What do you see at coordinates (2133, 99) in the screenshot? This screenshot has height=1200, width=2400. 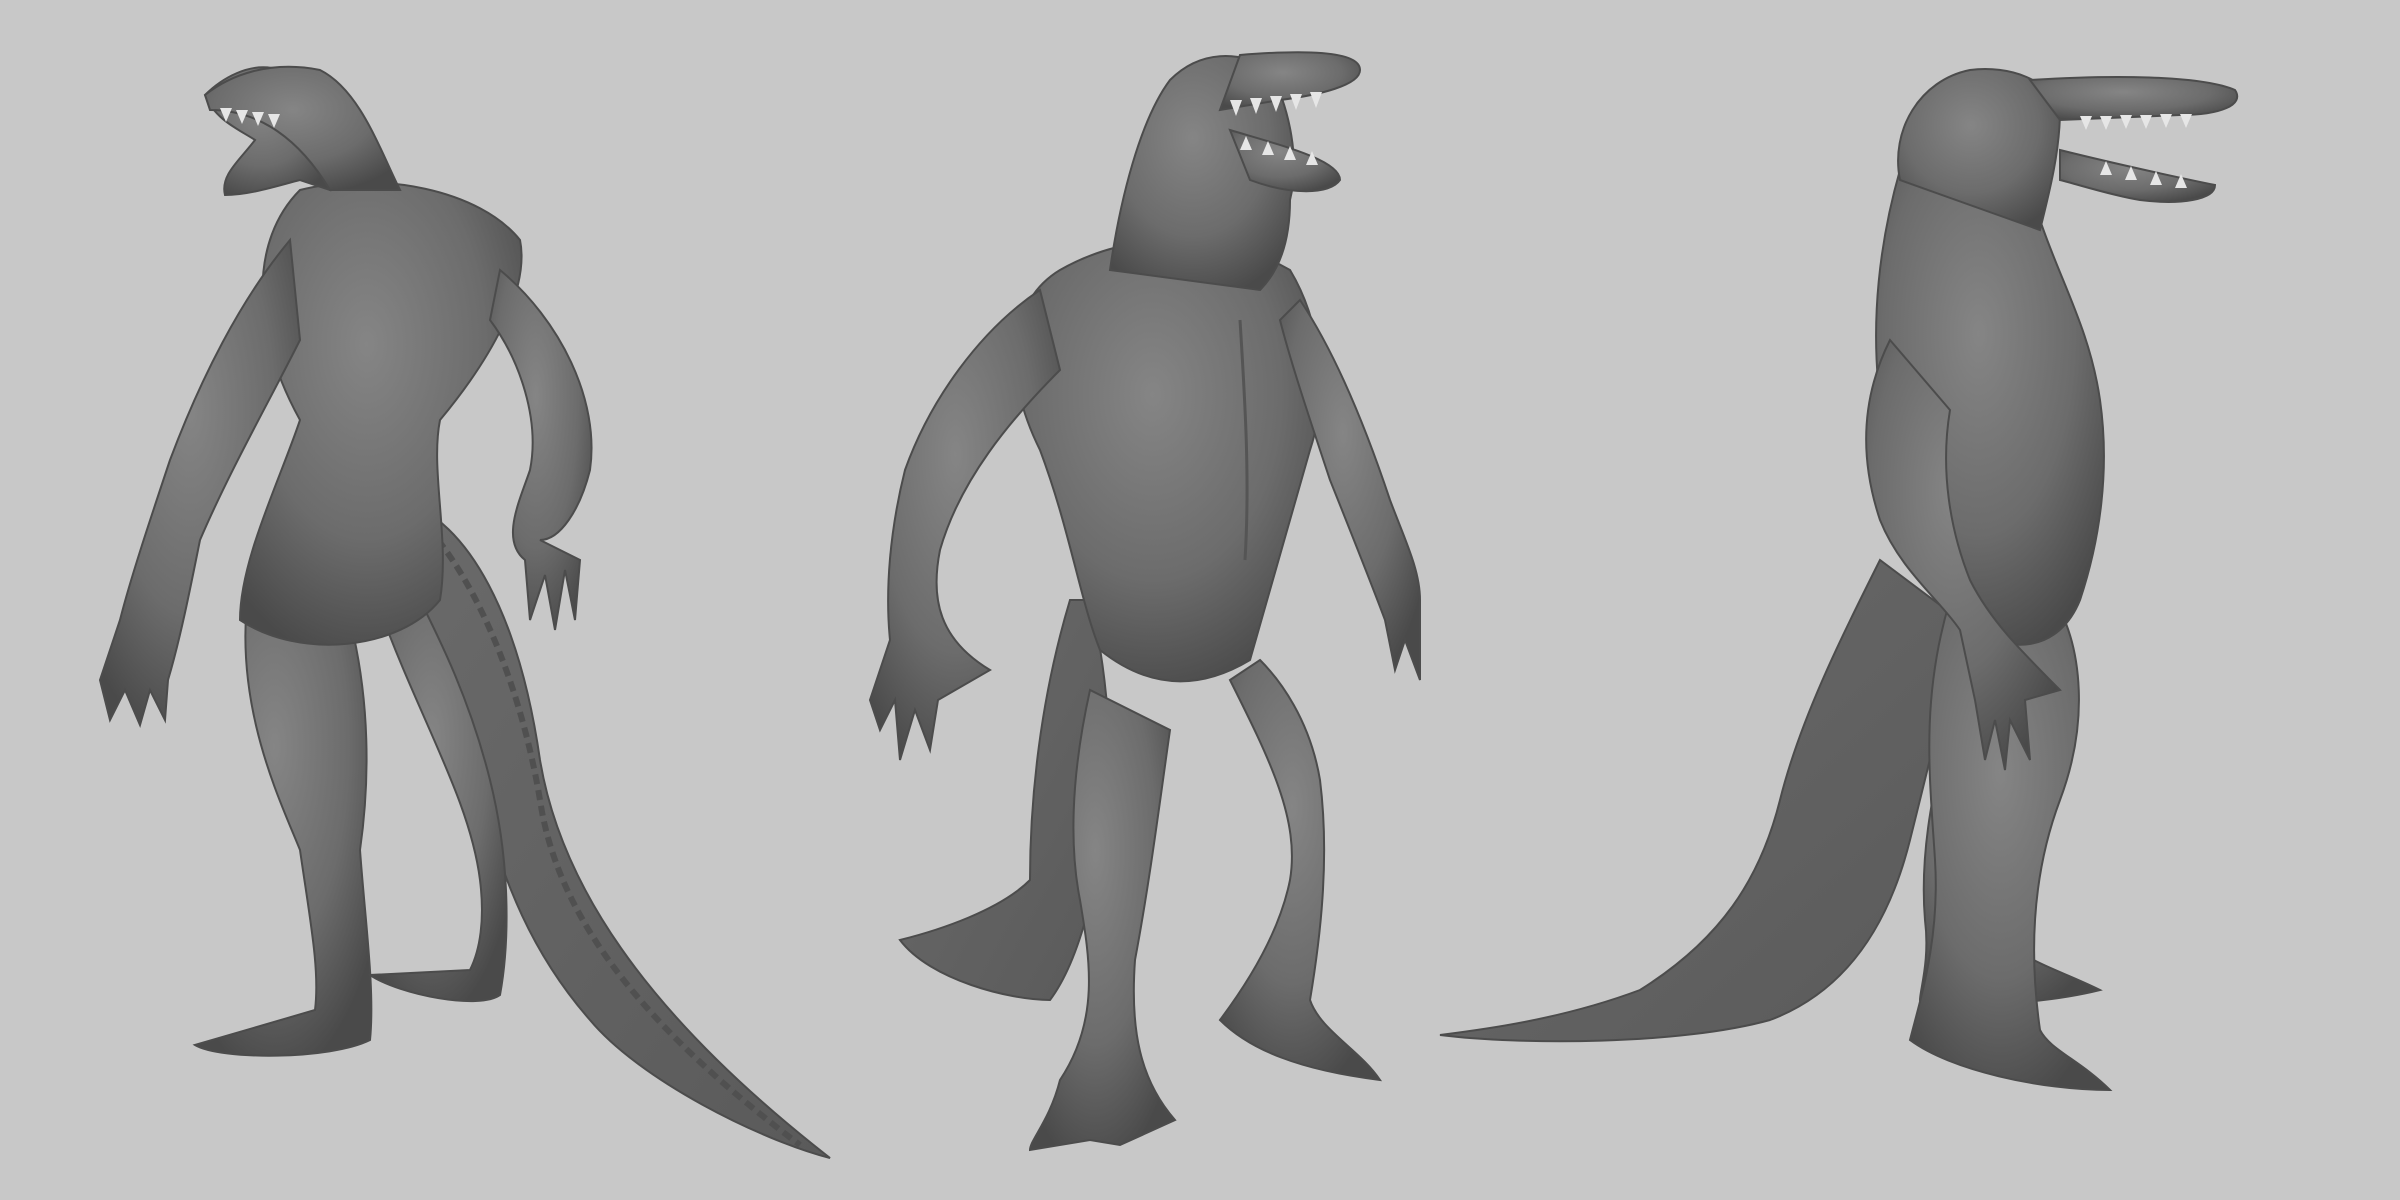 I see `upper-jaw` at bounding box center [2133, 99].